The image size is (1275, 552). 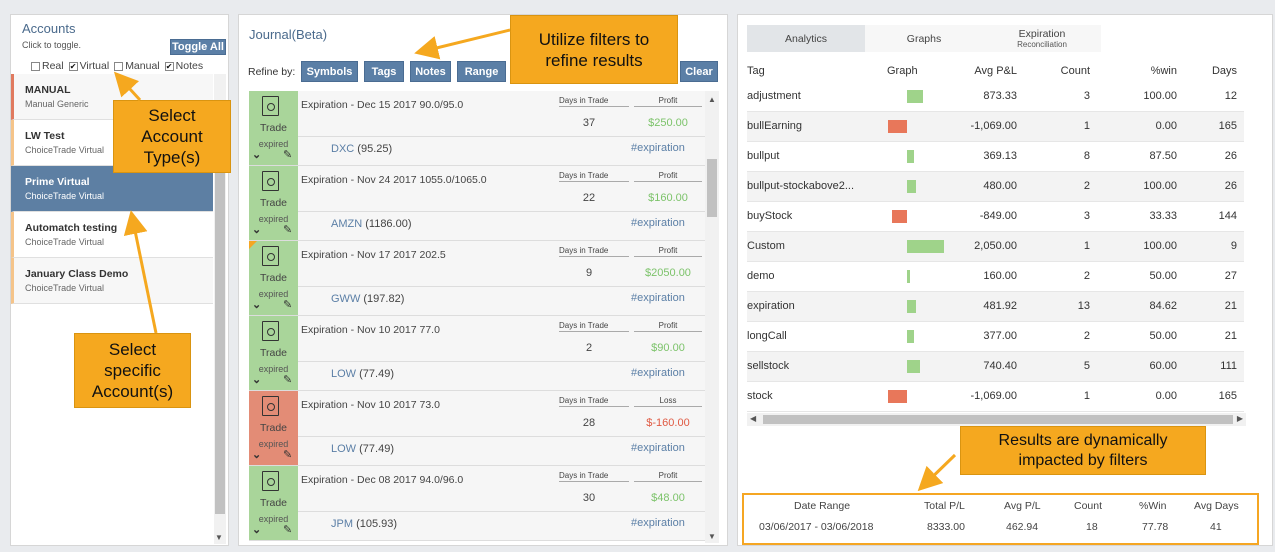 I want to click on table-row: stock -1,069.00 1 0.00 165, so click(x=995, y=397).